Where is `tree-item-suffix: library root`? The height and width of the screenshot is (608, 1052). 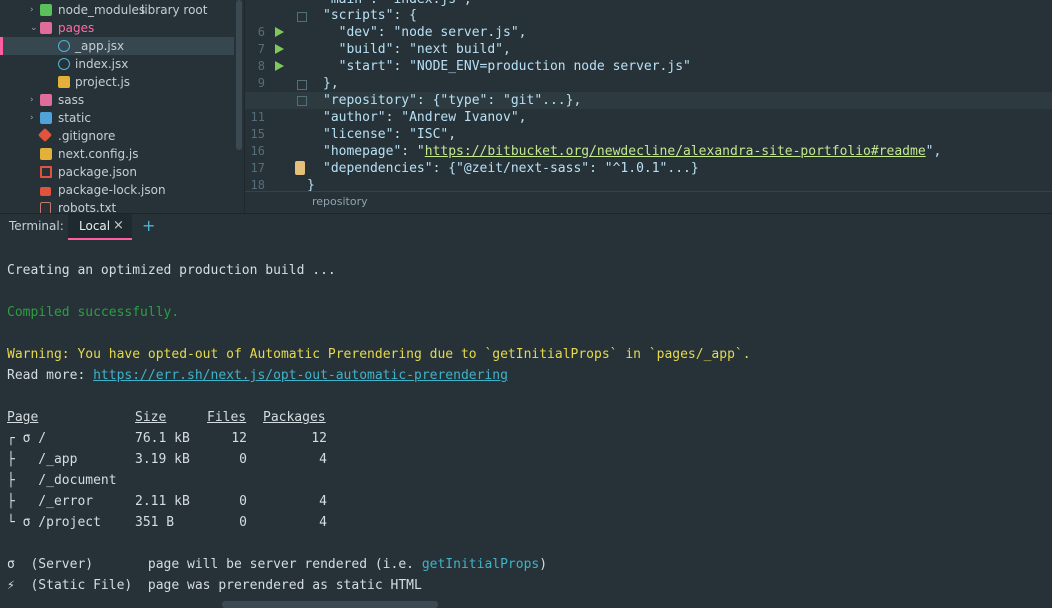 tree-item-suffix: library root is located at coordinates (174, 10).